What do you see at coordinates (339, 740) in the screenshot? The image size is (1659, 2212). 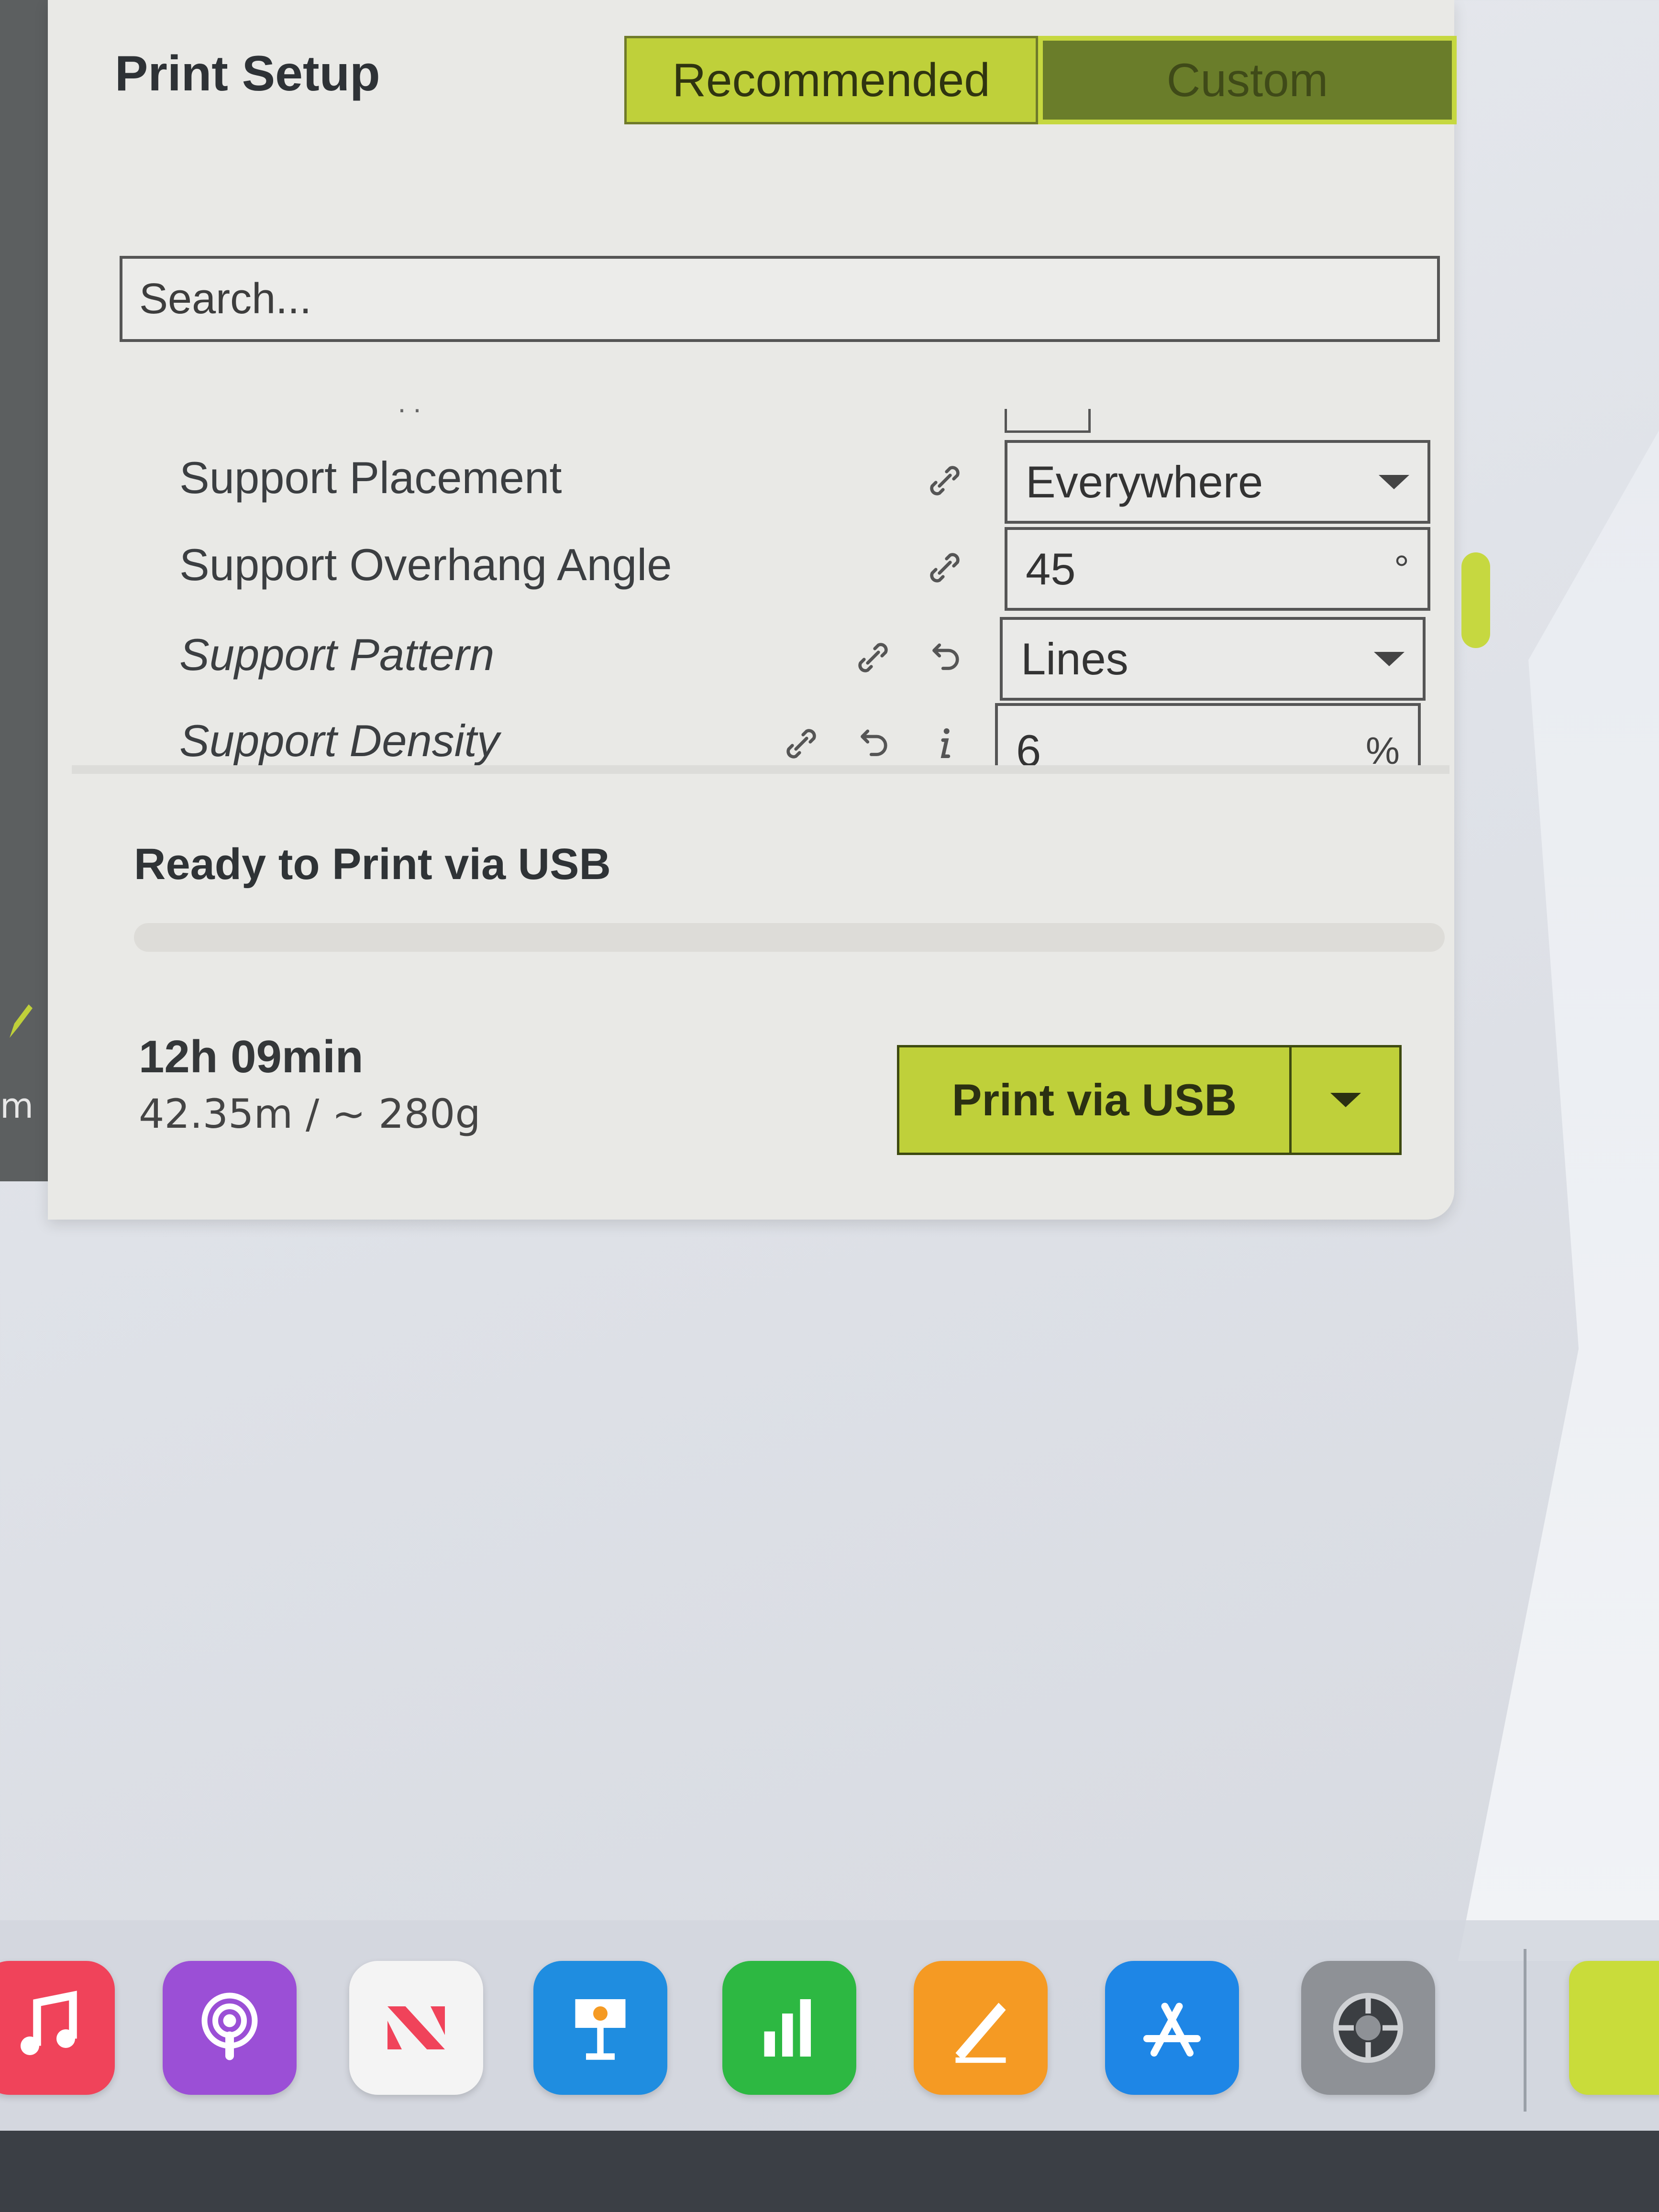 I see `setting-label: Support Density` at bounding box center [339, 740].